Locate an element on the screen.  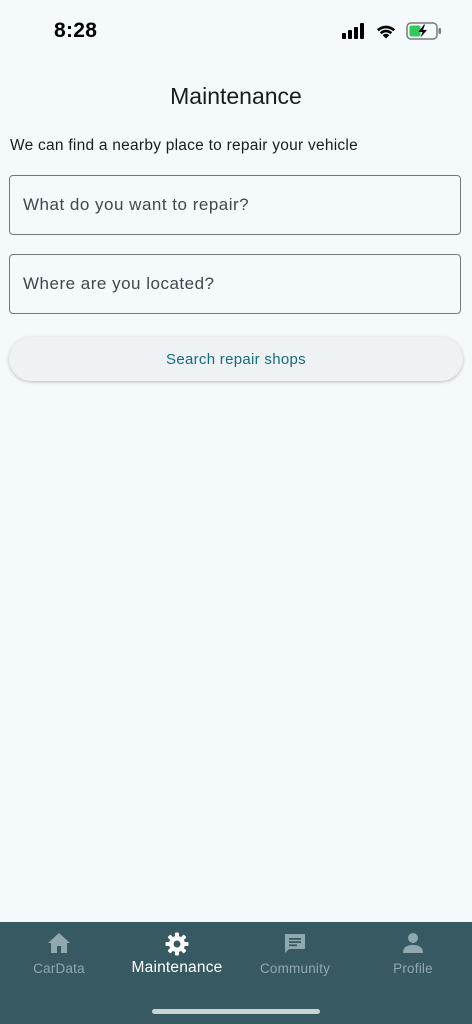
home-indicator is located at coordinates (236, 1011).